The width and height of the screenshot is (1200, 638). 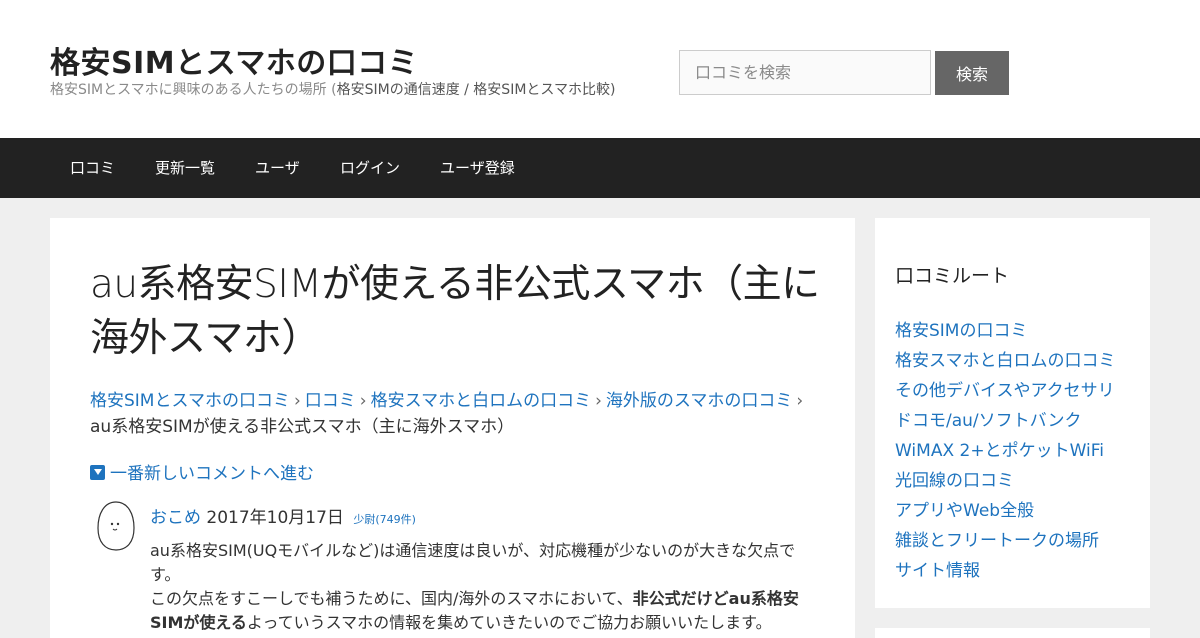 I want to click on sidebar-link-devices: その他デバイスやアクセサリ, so click(x=1005, y=391).